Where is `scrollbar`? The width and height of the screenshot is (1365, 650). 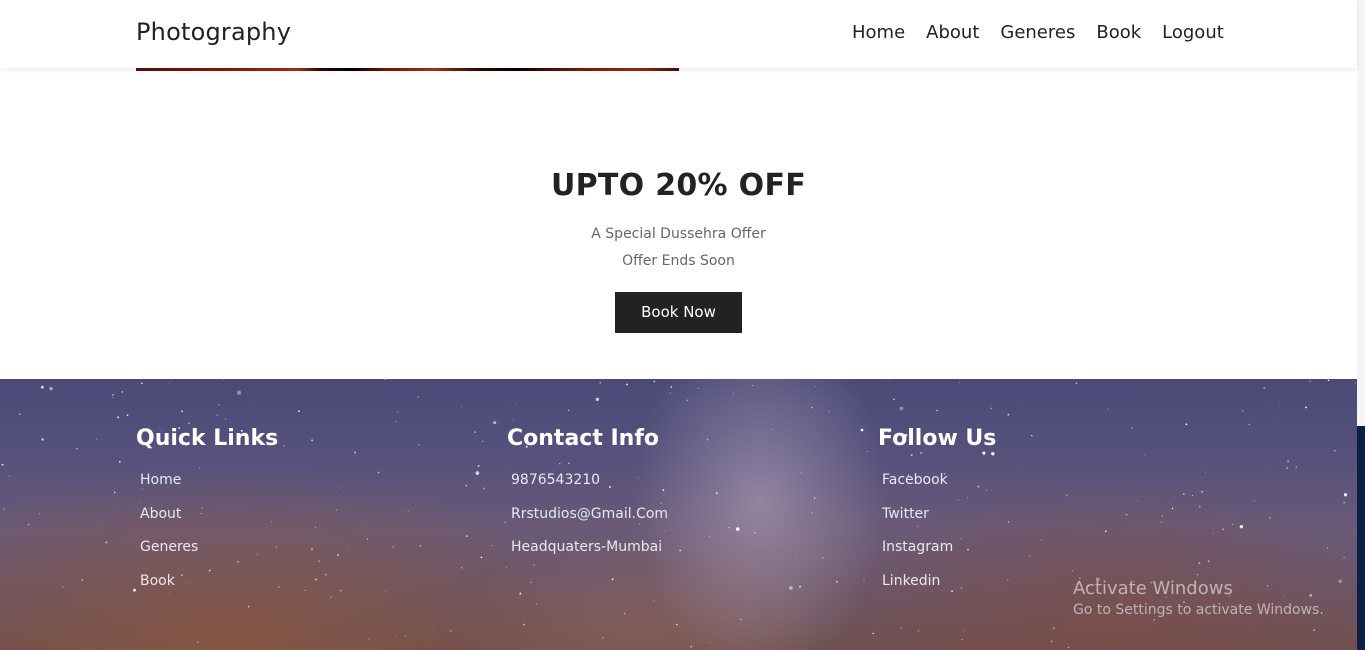
scrollbar is located at coordinates (1361, 325).